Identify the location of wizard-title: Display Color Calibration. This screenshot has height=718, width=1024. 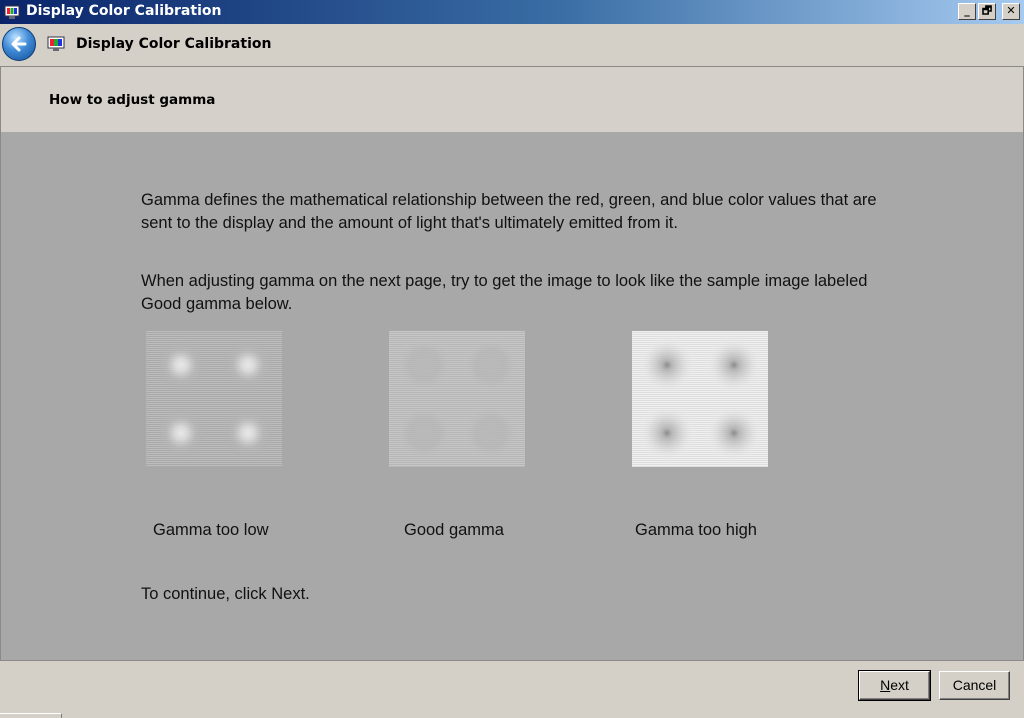
(174, 44).